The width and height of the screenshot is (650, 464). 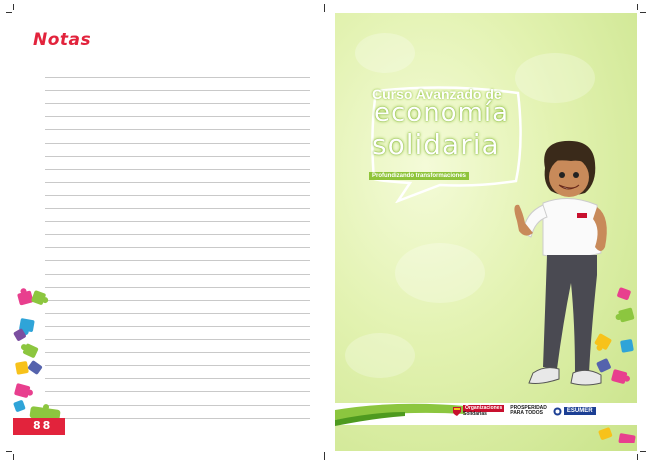 What do you see at coordinates (579, 411) in the screenshot?
I see `org3-label: ESUMER` at bounding box center [579, 411].